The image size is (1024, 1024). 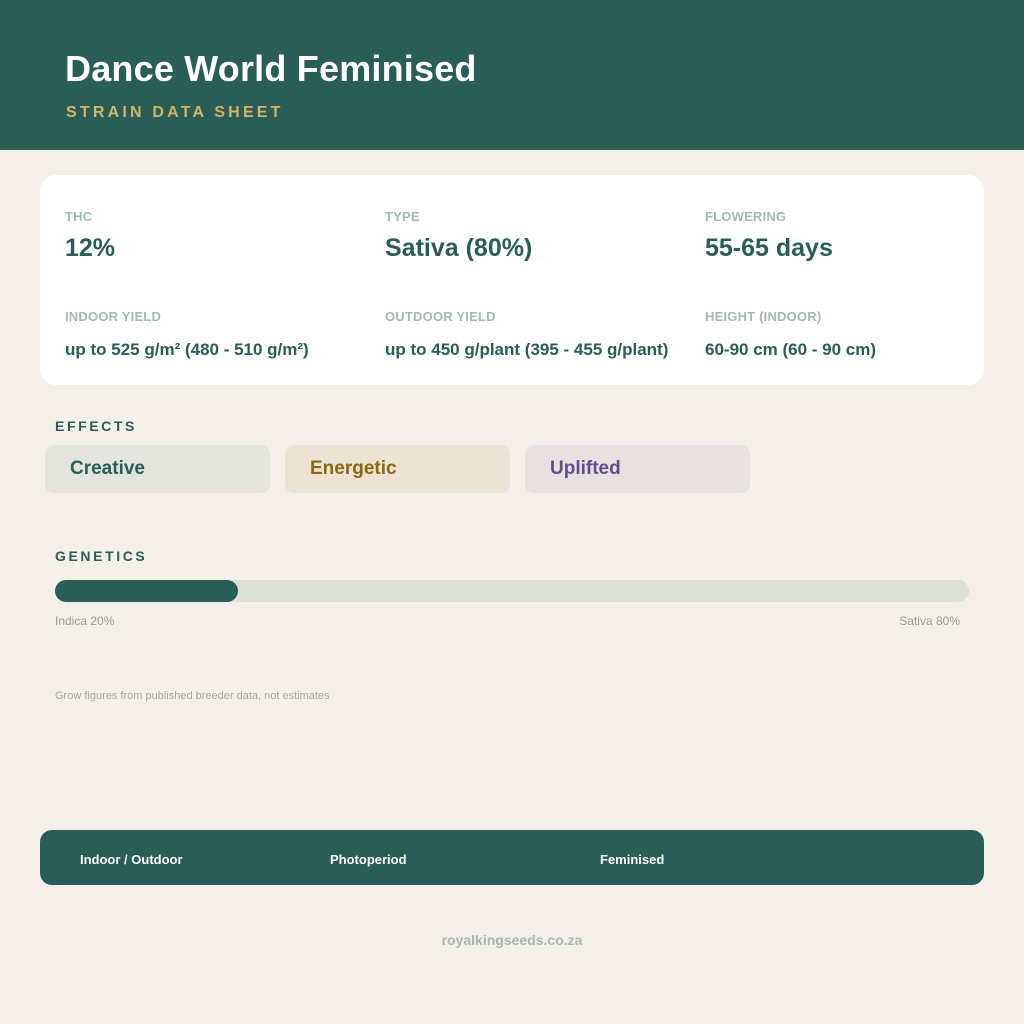 I want to click on stat-thc: THC 12%, so click(x=90, y=236).